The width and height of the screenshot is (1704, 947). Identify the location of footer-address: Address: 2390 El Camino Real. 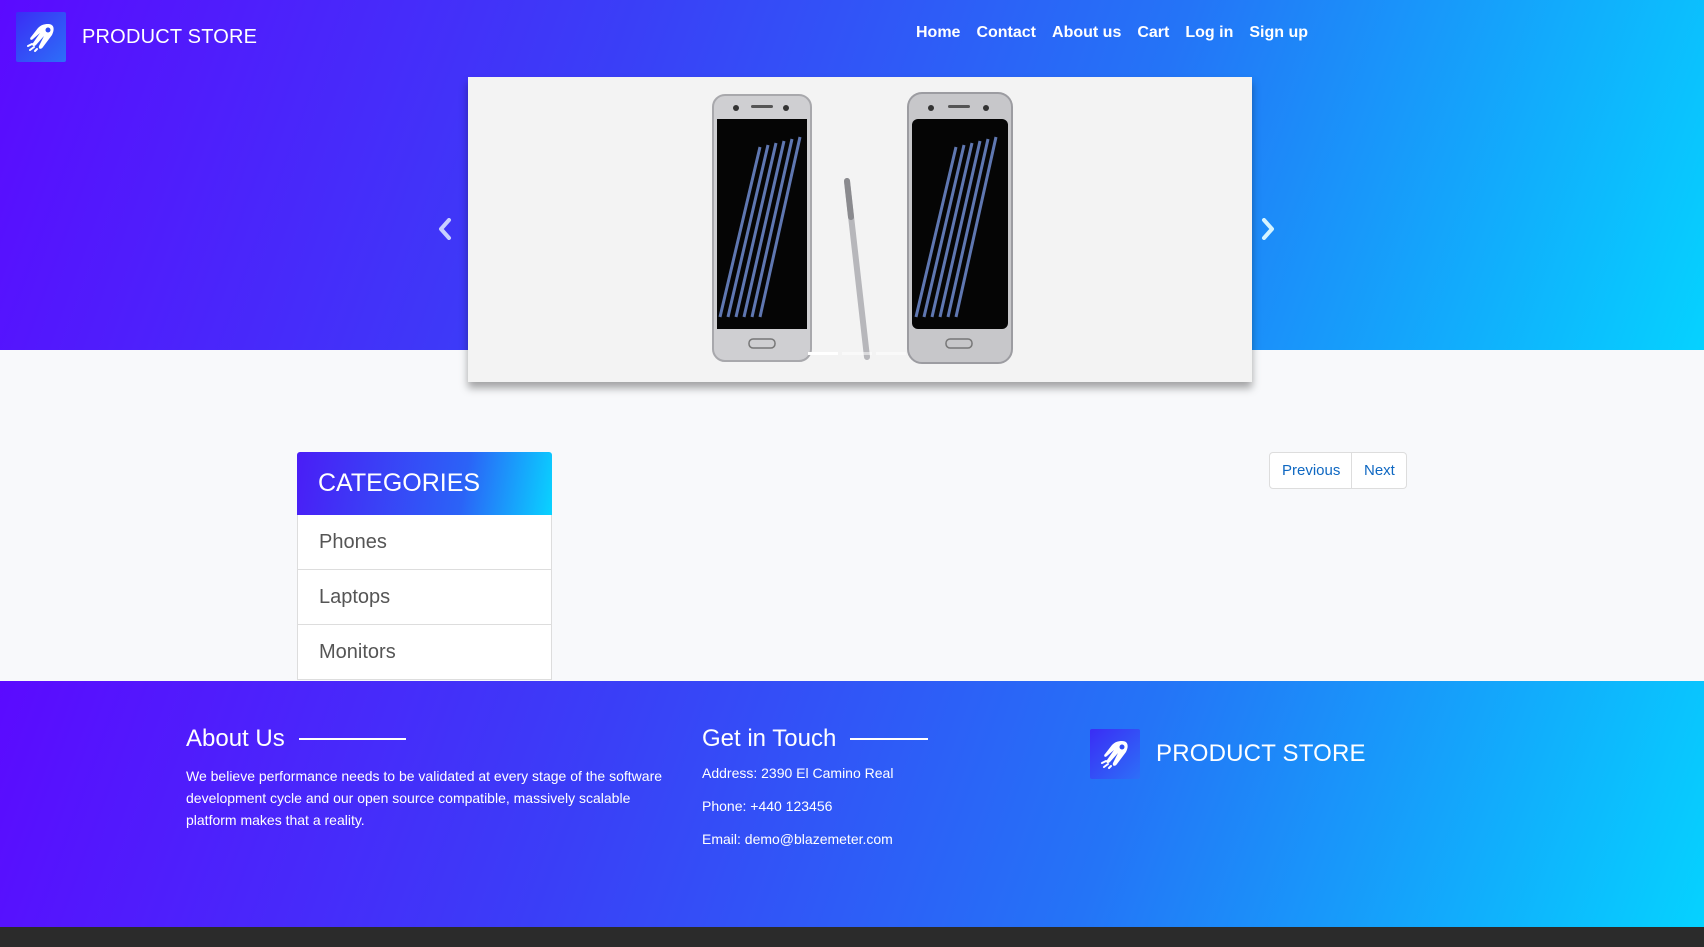
(798, 773).